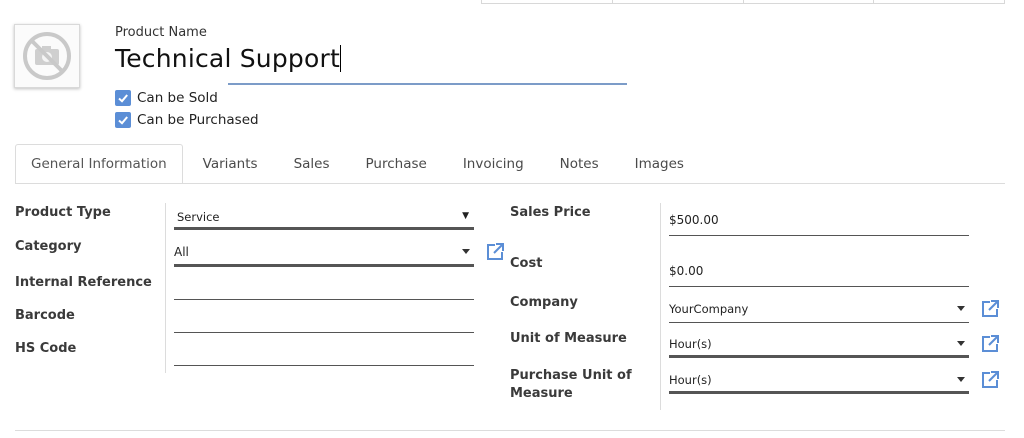  I want to click on unit-of-measure-select: Hour(s), so click(819, 348).